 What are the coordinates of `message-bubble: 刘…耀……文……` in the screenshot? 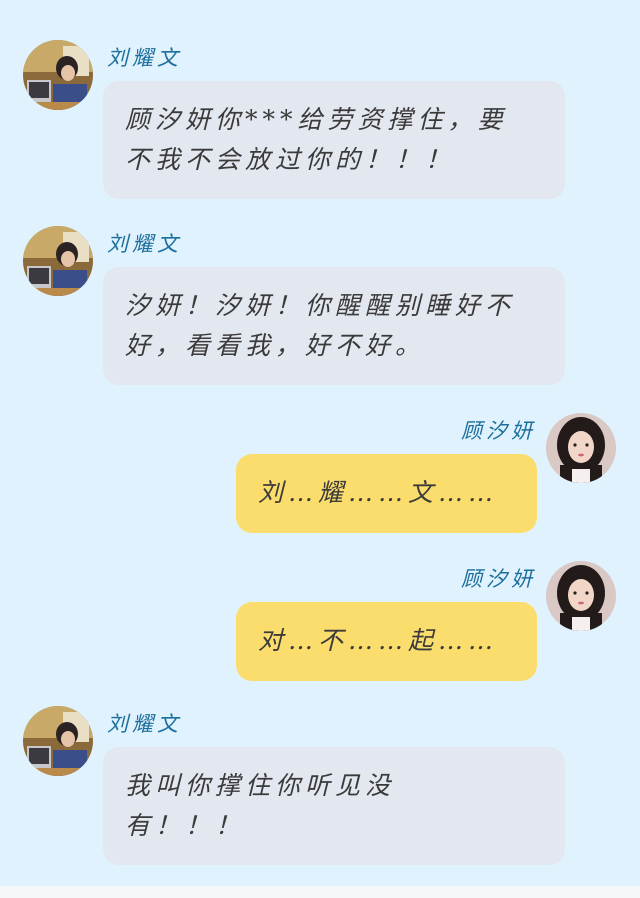 It's located at (386, 493).